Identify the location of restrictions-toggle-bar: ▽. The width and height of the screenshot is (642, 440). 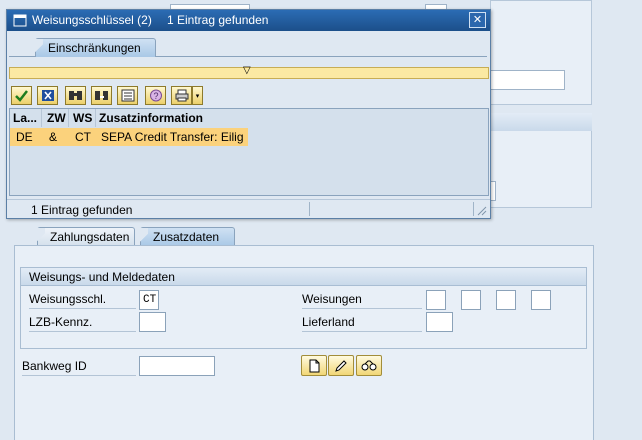
(249, 72).